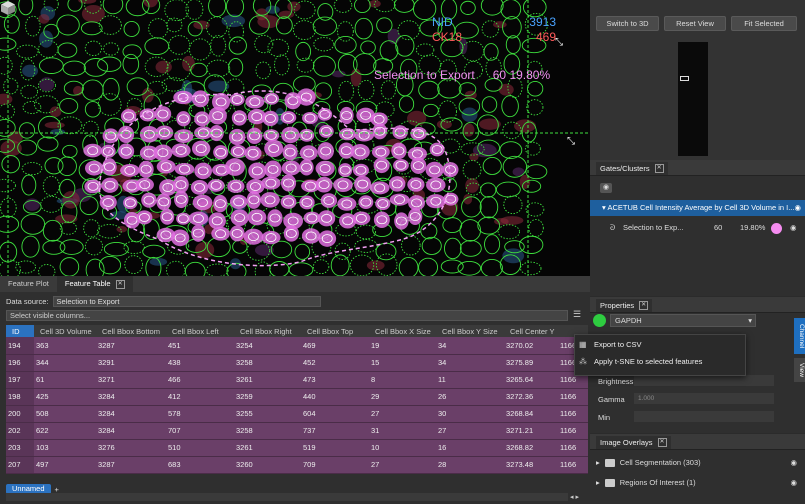 The height and width of the screenshot is (504, 805). What do you see at coordinates (718, 227) in the screenshot?
I see `selection-count: 60` at bounding box center [718, 227].